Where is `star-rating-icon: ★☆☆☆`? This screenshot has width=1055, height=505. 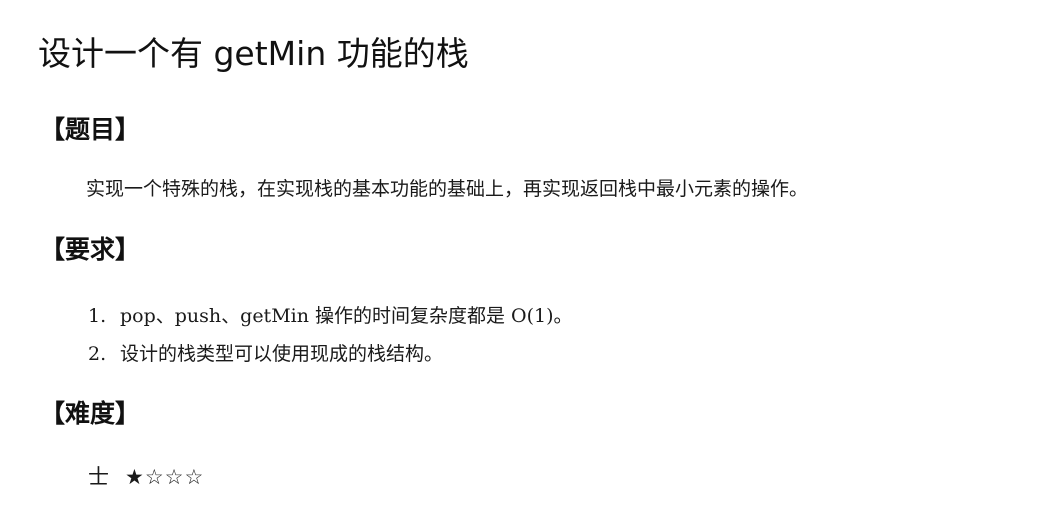 star-rating-icon: ★☆☆☆ is located at coordinates (165, 477).